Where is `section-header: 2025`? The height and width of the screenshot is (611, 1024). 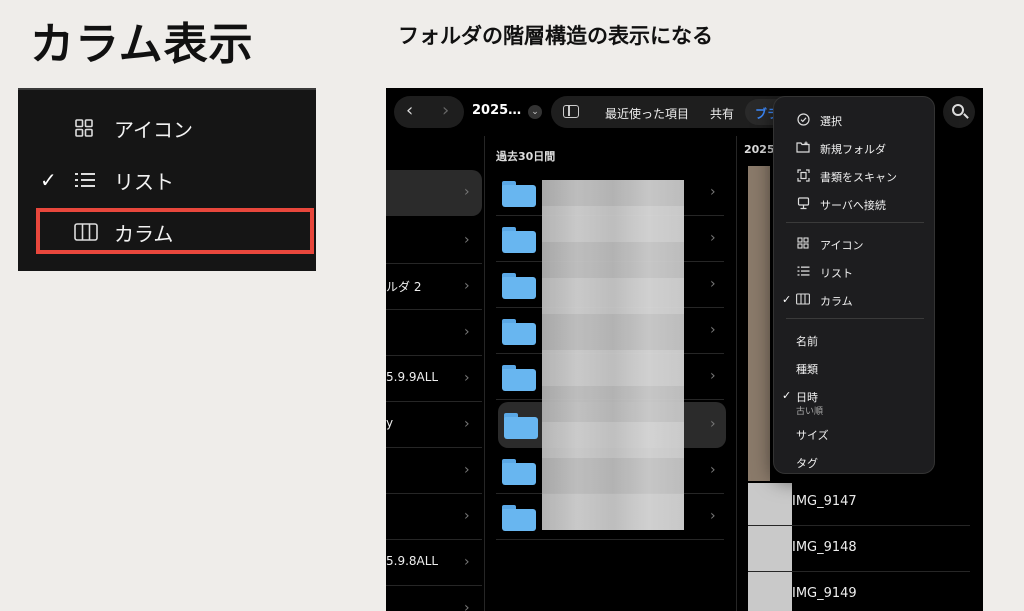 section-header: 2025 is located at coordinates (759, 149).